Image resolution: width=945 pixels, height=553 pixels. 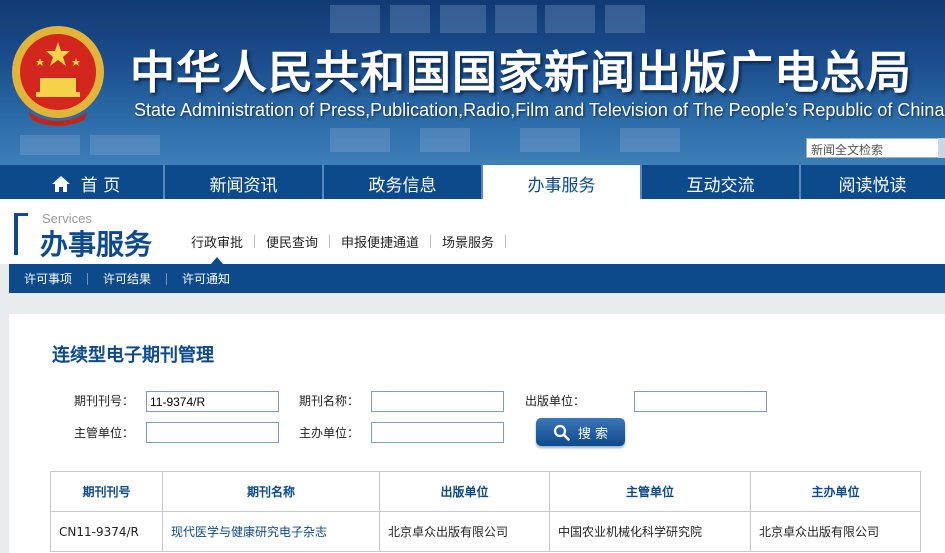 I want to click on nav-left-pad, so click(x=4, y=182).